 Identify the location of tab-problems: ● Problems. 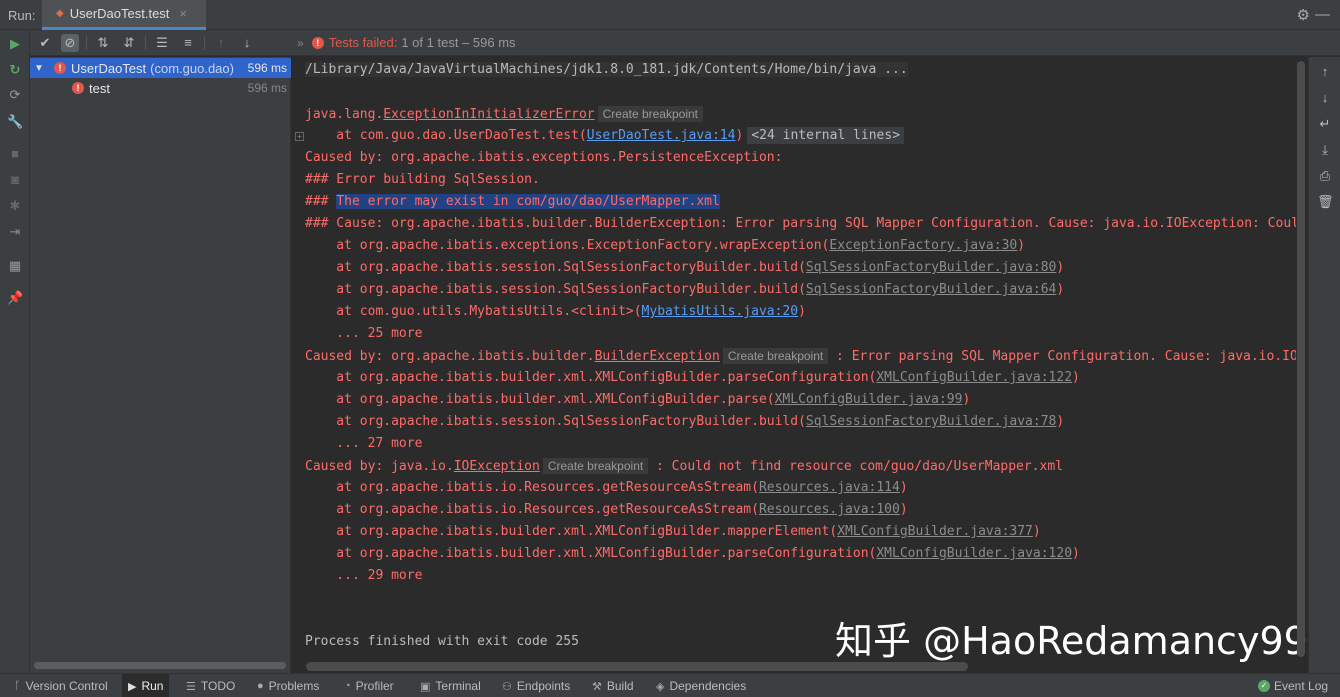
(288, 685).